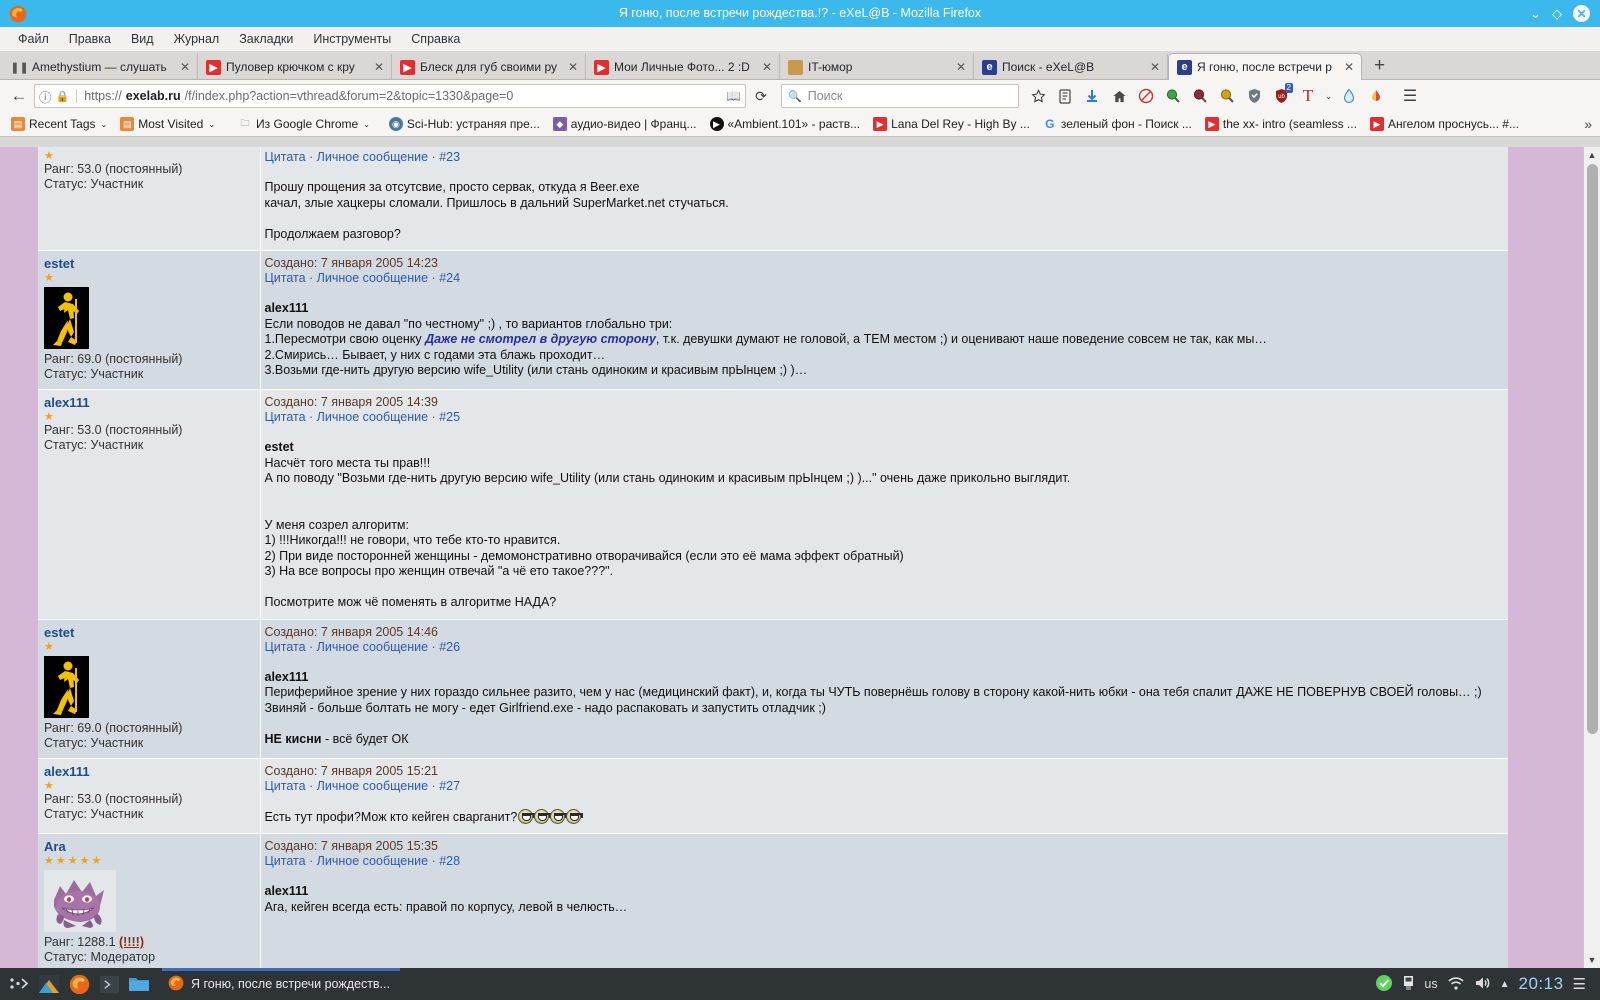  Describe the element at coordinates (33, 39) in the screenshot. I see `menu-item-file: Файл` at that location.